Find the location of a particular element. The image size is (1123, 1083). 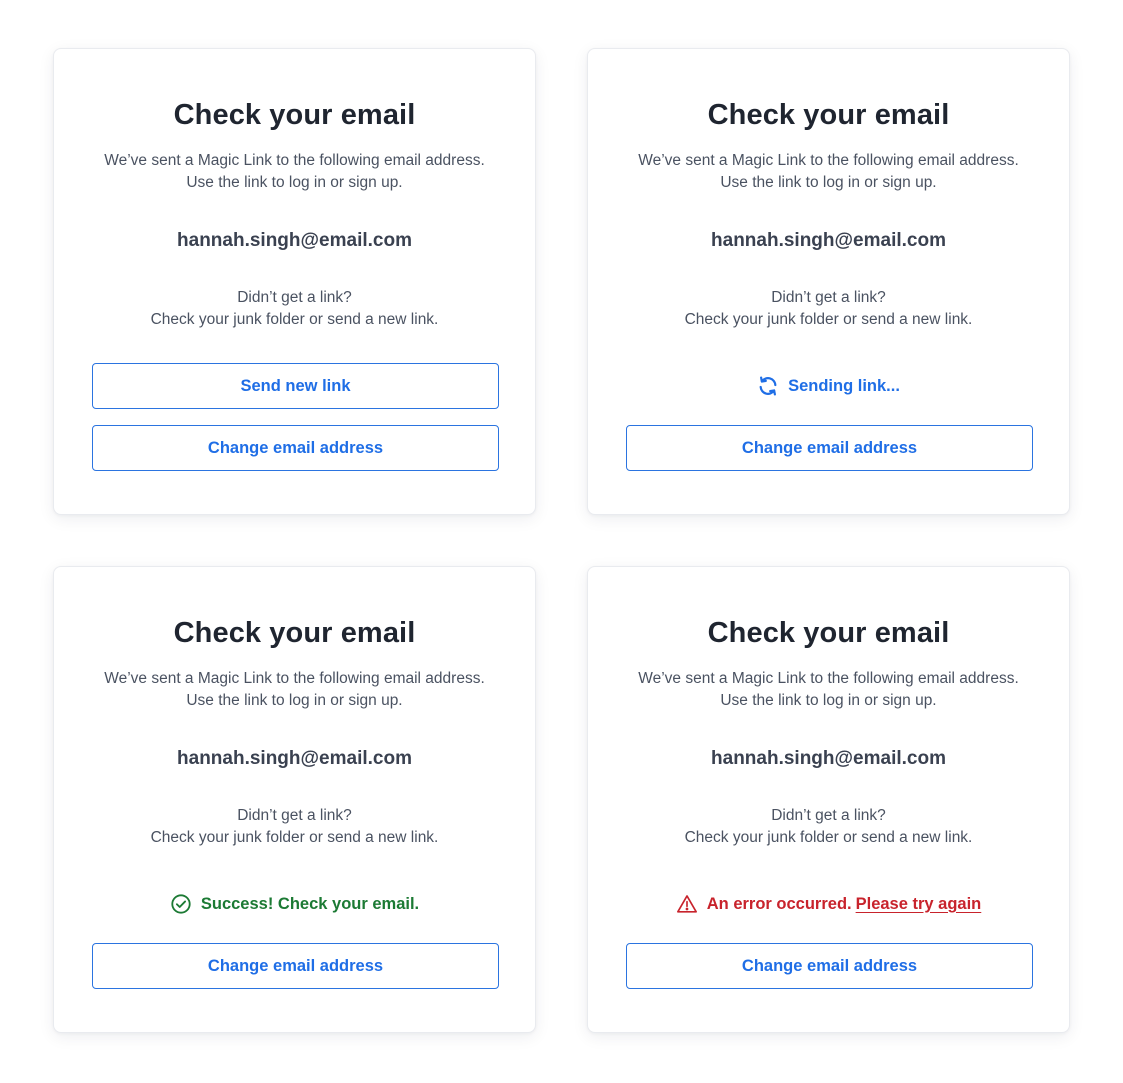

try-again-link: Please try again is located at coordinates (919, 904).